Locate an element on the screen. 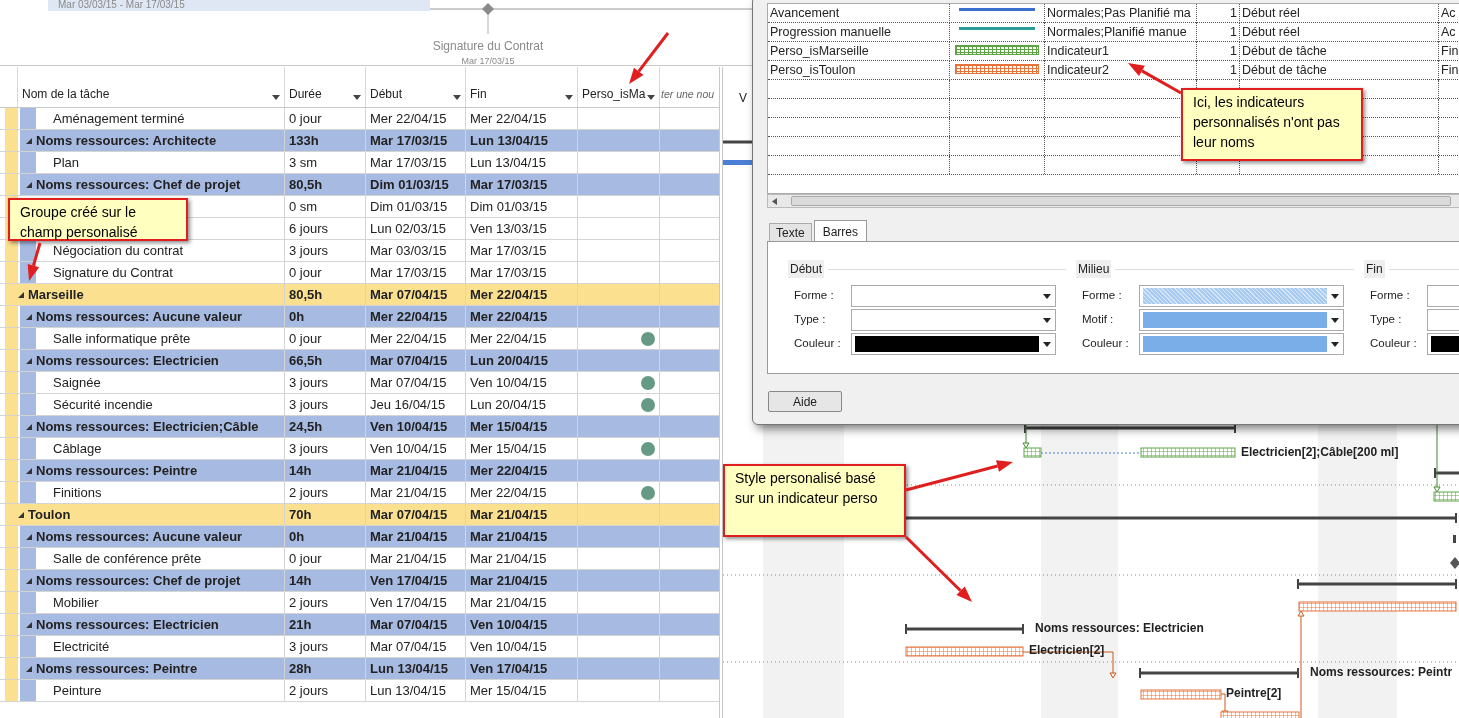 The width and height of the screenshot is (1459, 718). table-cell: 21h is located at coordinates (325, 624).